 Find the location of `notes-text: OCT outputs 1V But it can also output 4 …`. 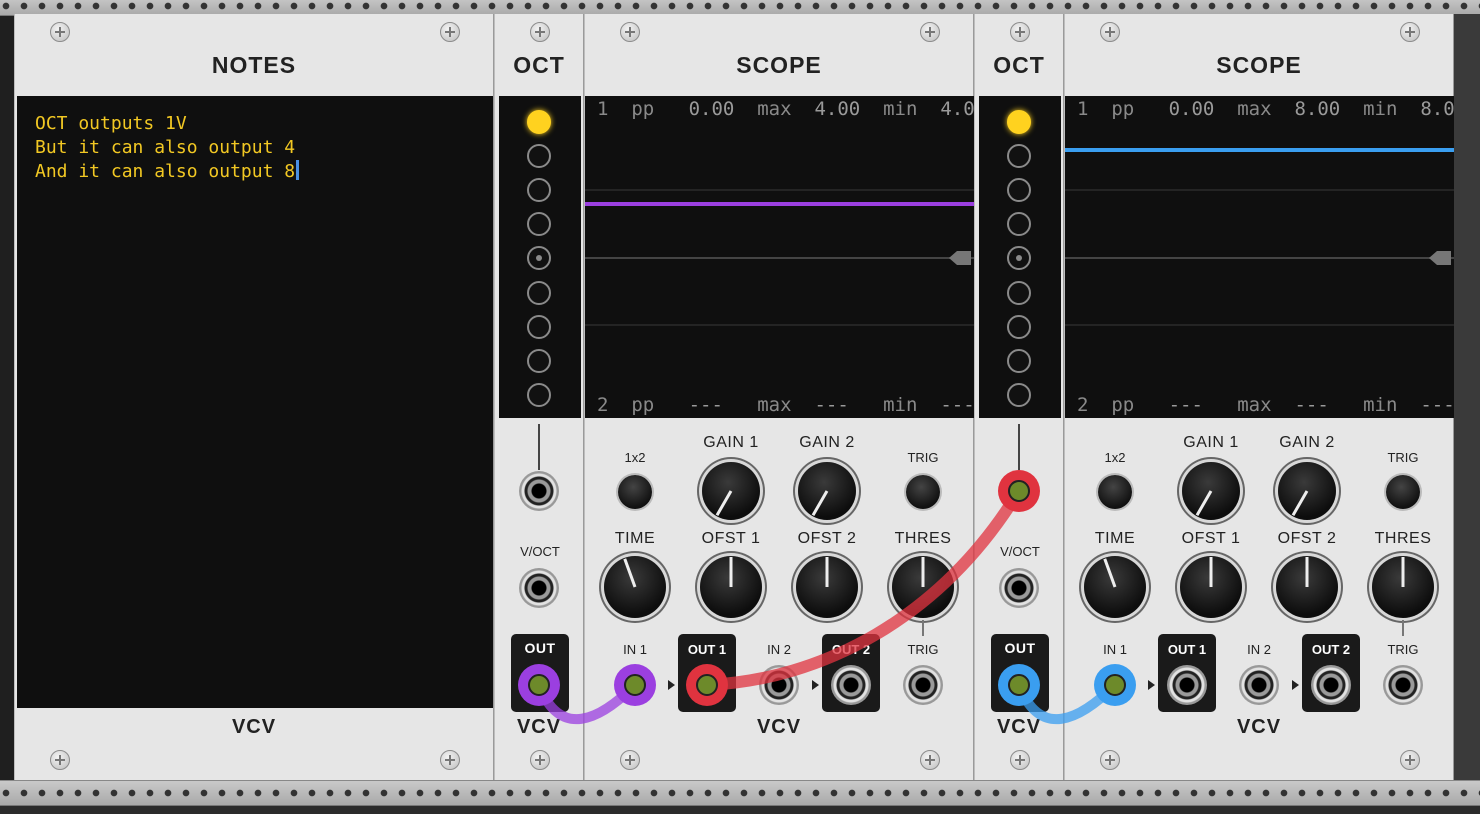

notes-text: OCT outputs 1V But it can also output 4 … is located at coordinates (167, 148).